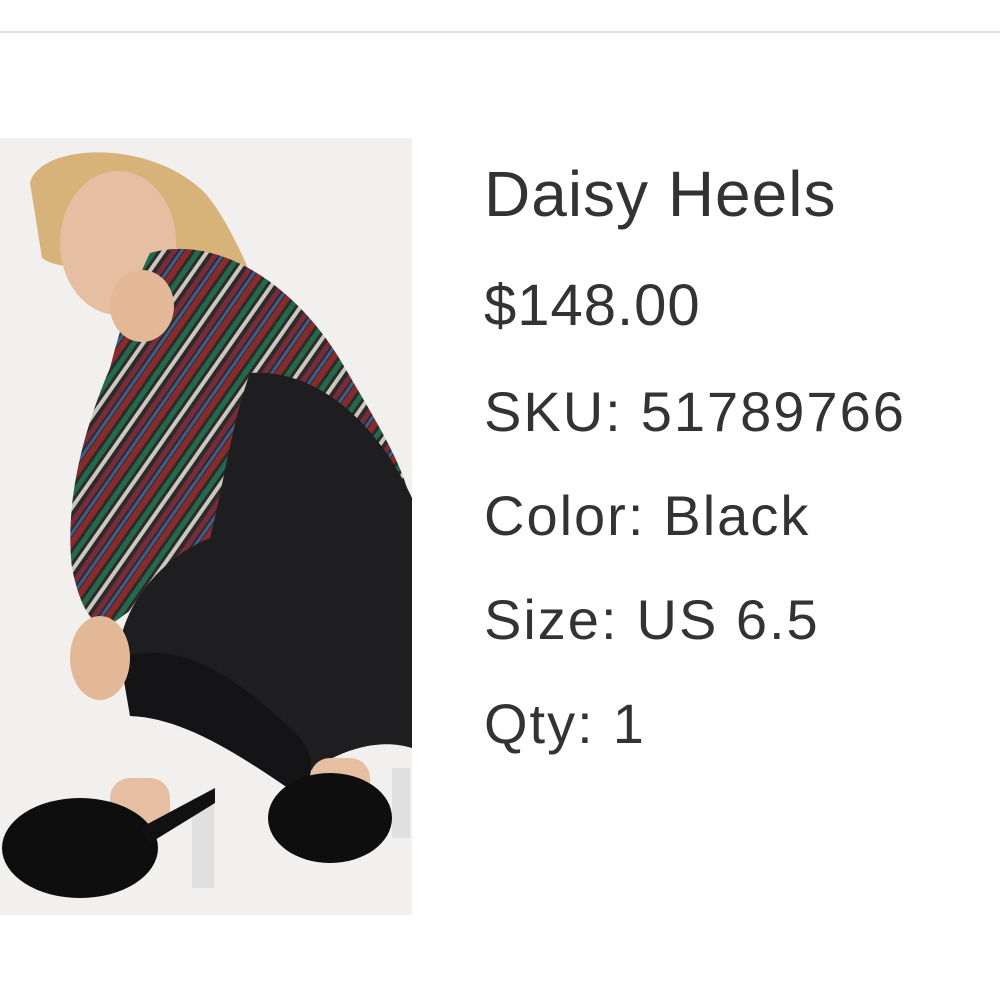  Describe the element at coordinates (592, 305) in the screenshot. I see `product-price: $148.00` at that location.